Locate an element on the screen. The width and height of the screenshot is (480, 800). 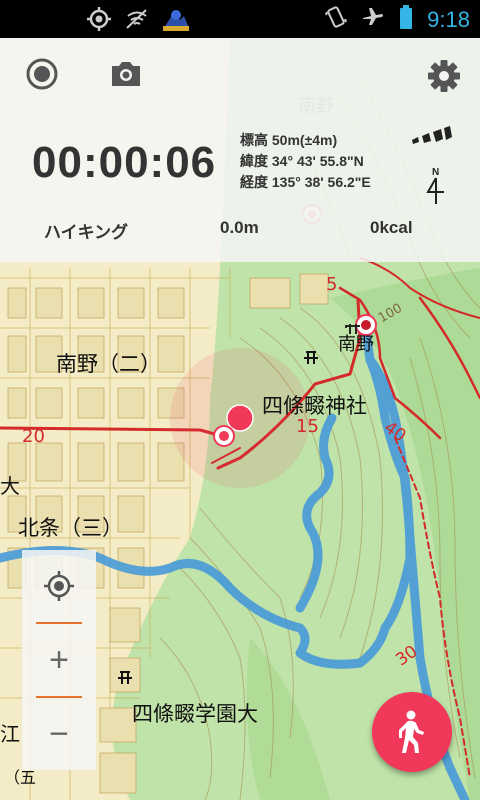
camera-button is located at coordinates (126, 74).